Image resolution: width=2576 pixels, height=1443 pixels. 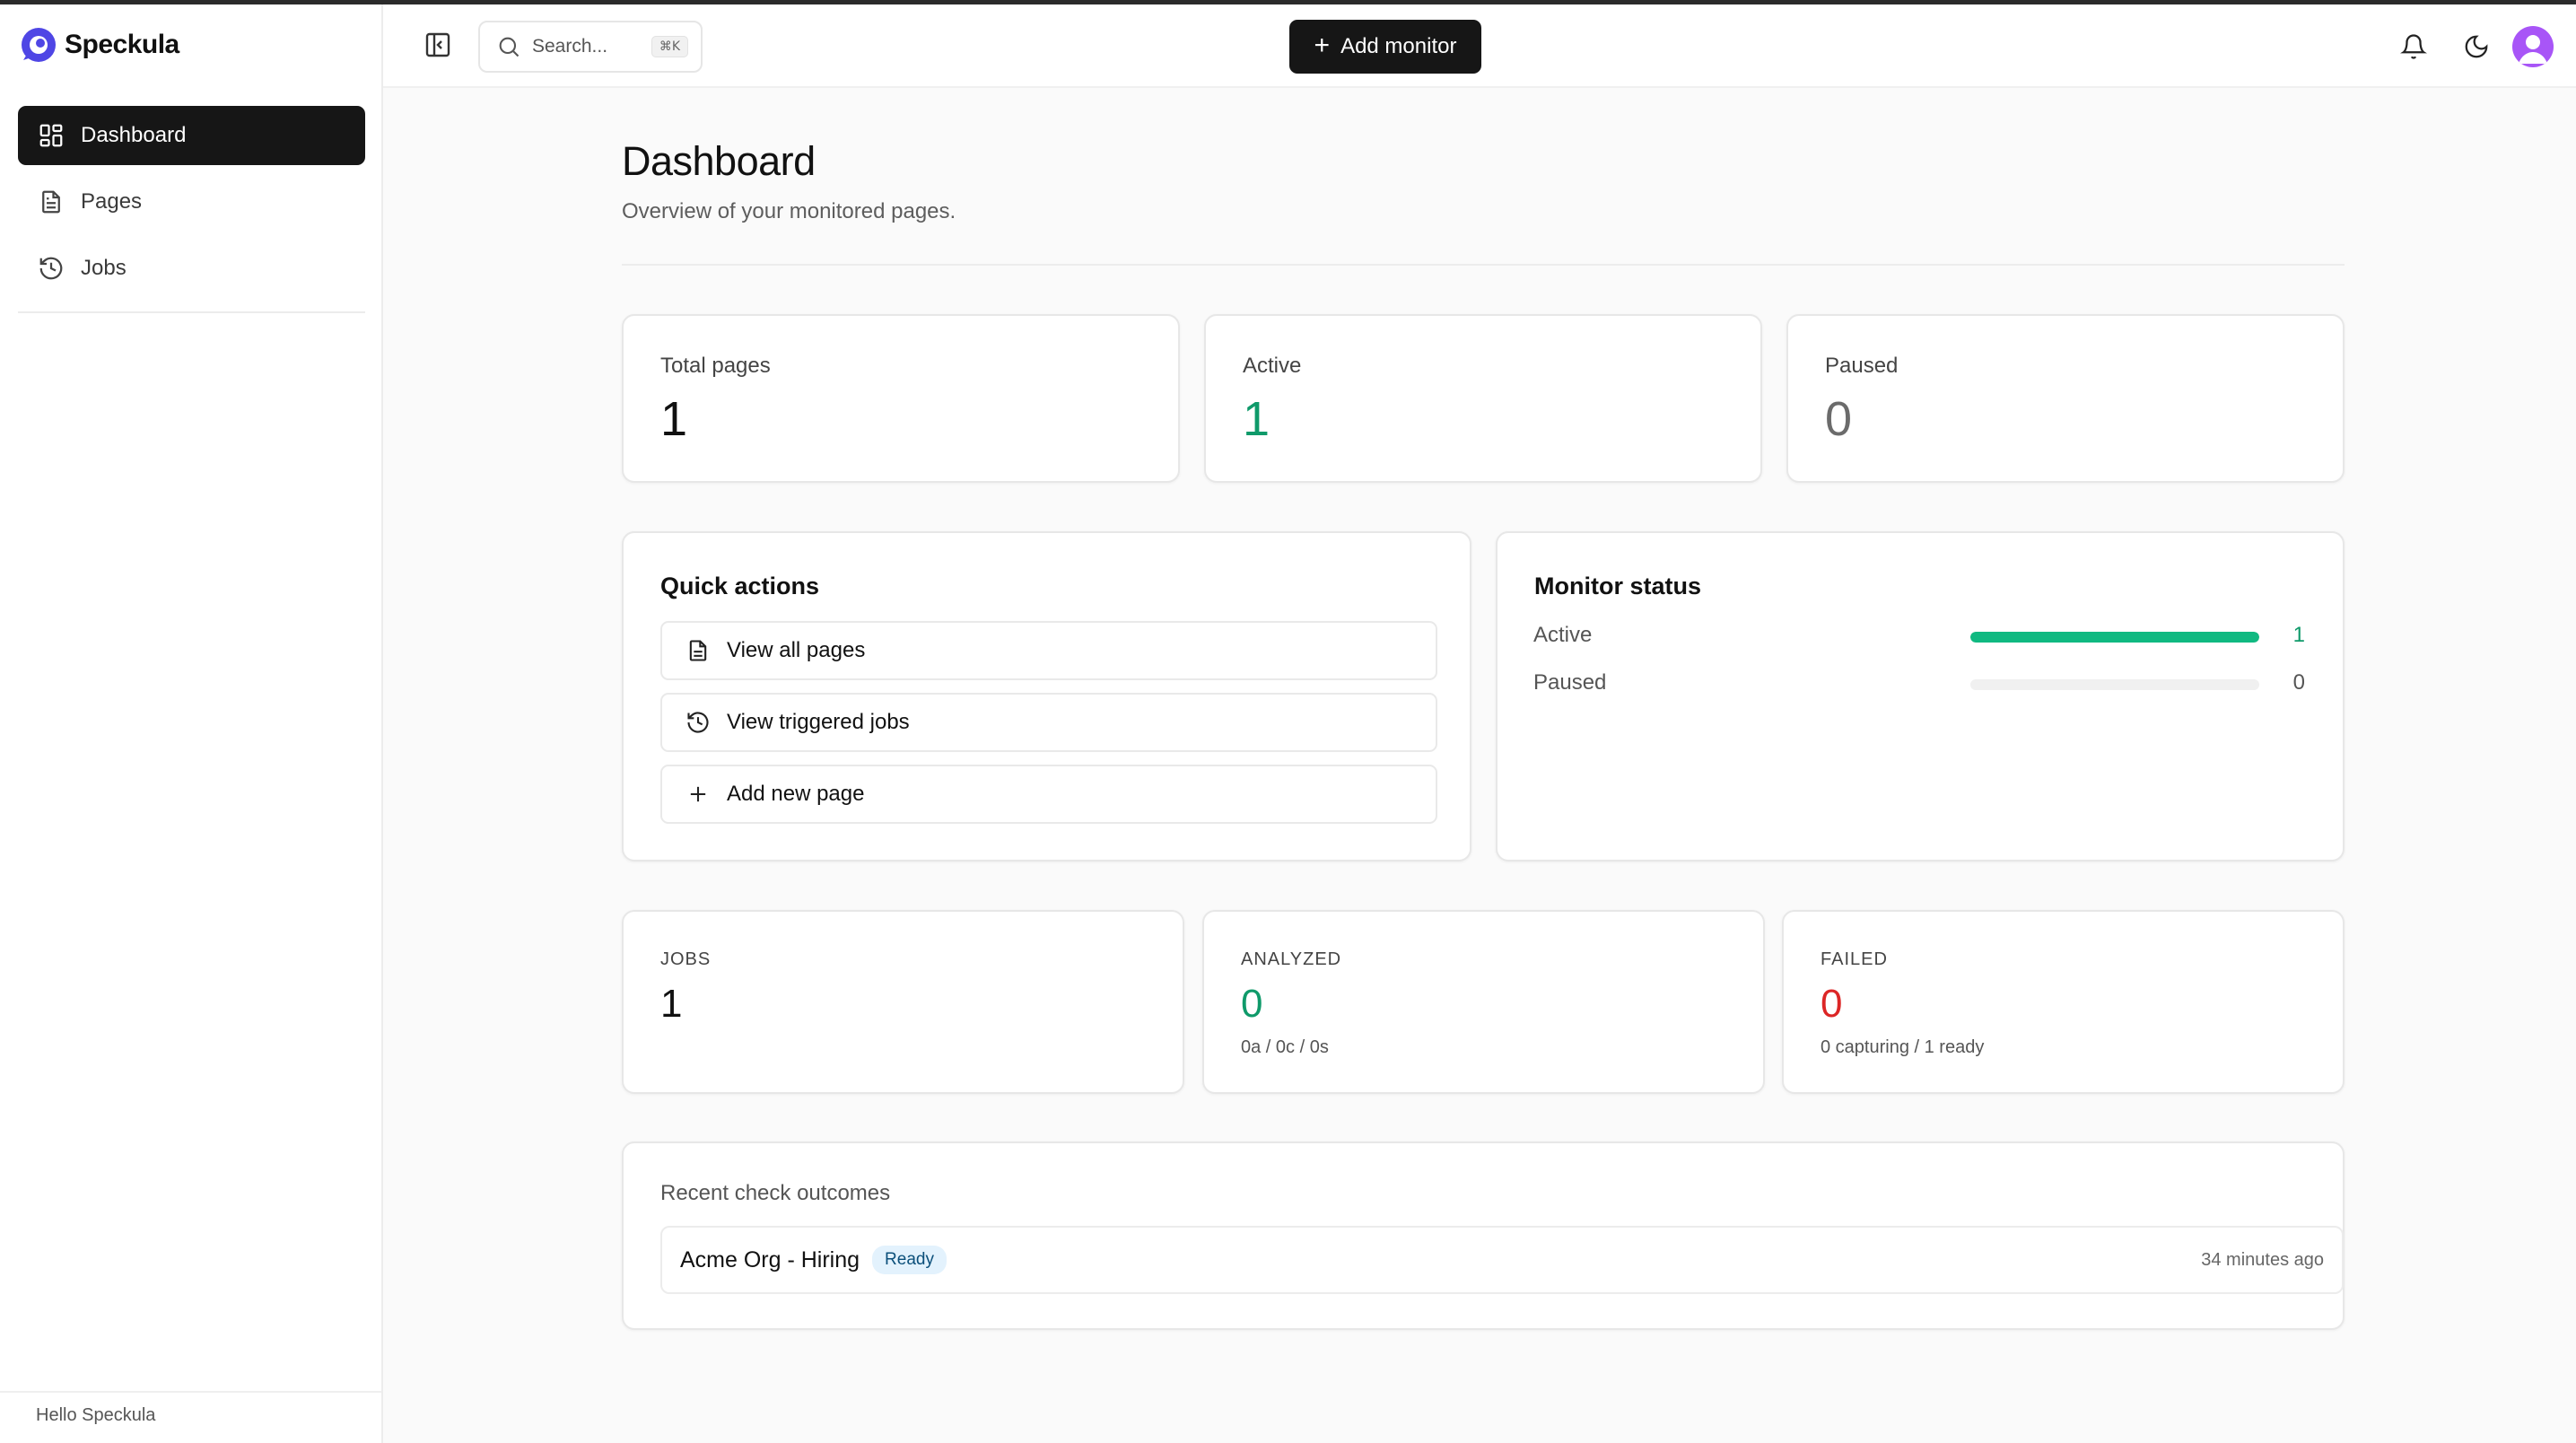 I want to click on speckula-logo-icon, so click(x=39, y=45).